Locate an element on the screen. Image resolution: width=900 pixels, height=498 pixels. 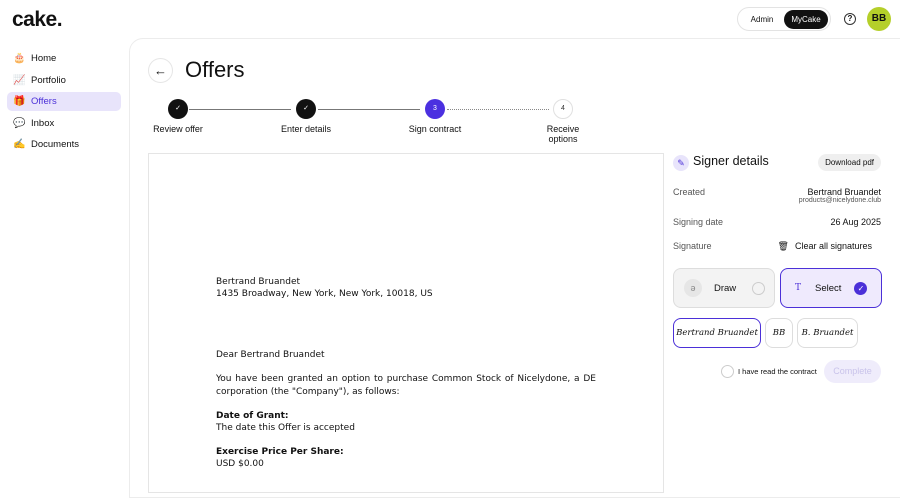
sidebar-item-label: Home is located at coordinates (44, 58).